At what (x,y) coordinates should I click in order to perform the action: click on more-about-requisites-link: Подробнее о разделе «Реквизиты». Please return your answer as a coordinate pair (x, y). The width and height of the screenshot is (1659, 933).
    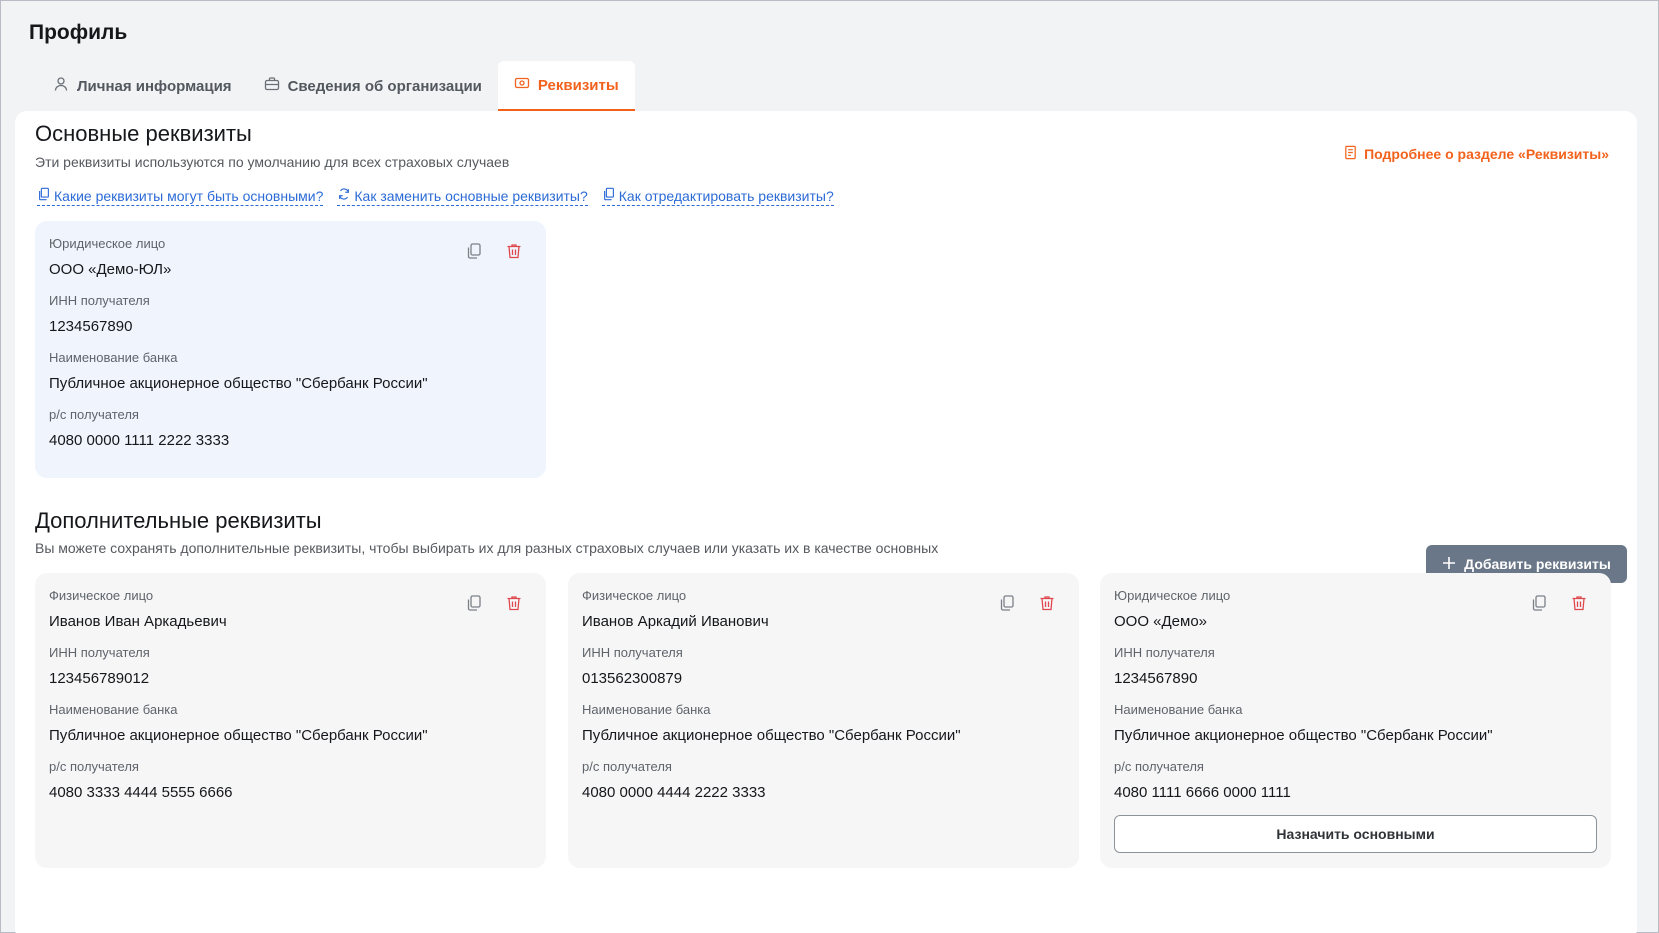
    Looking at the image, I should click on (1476, 154).